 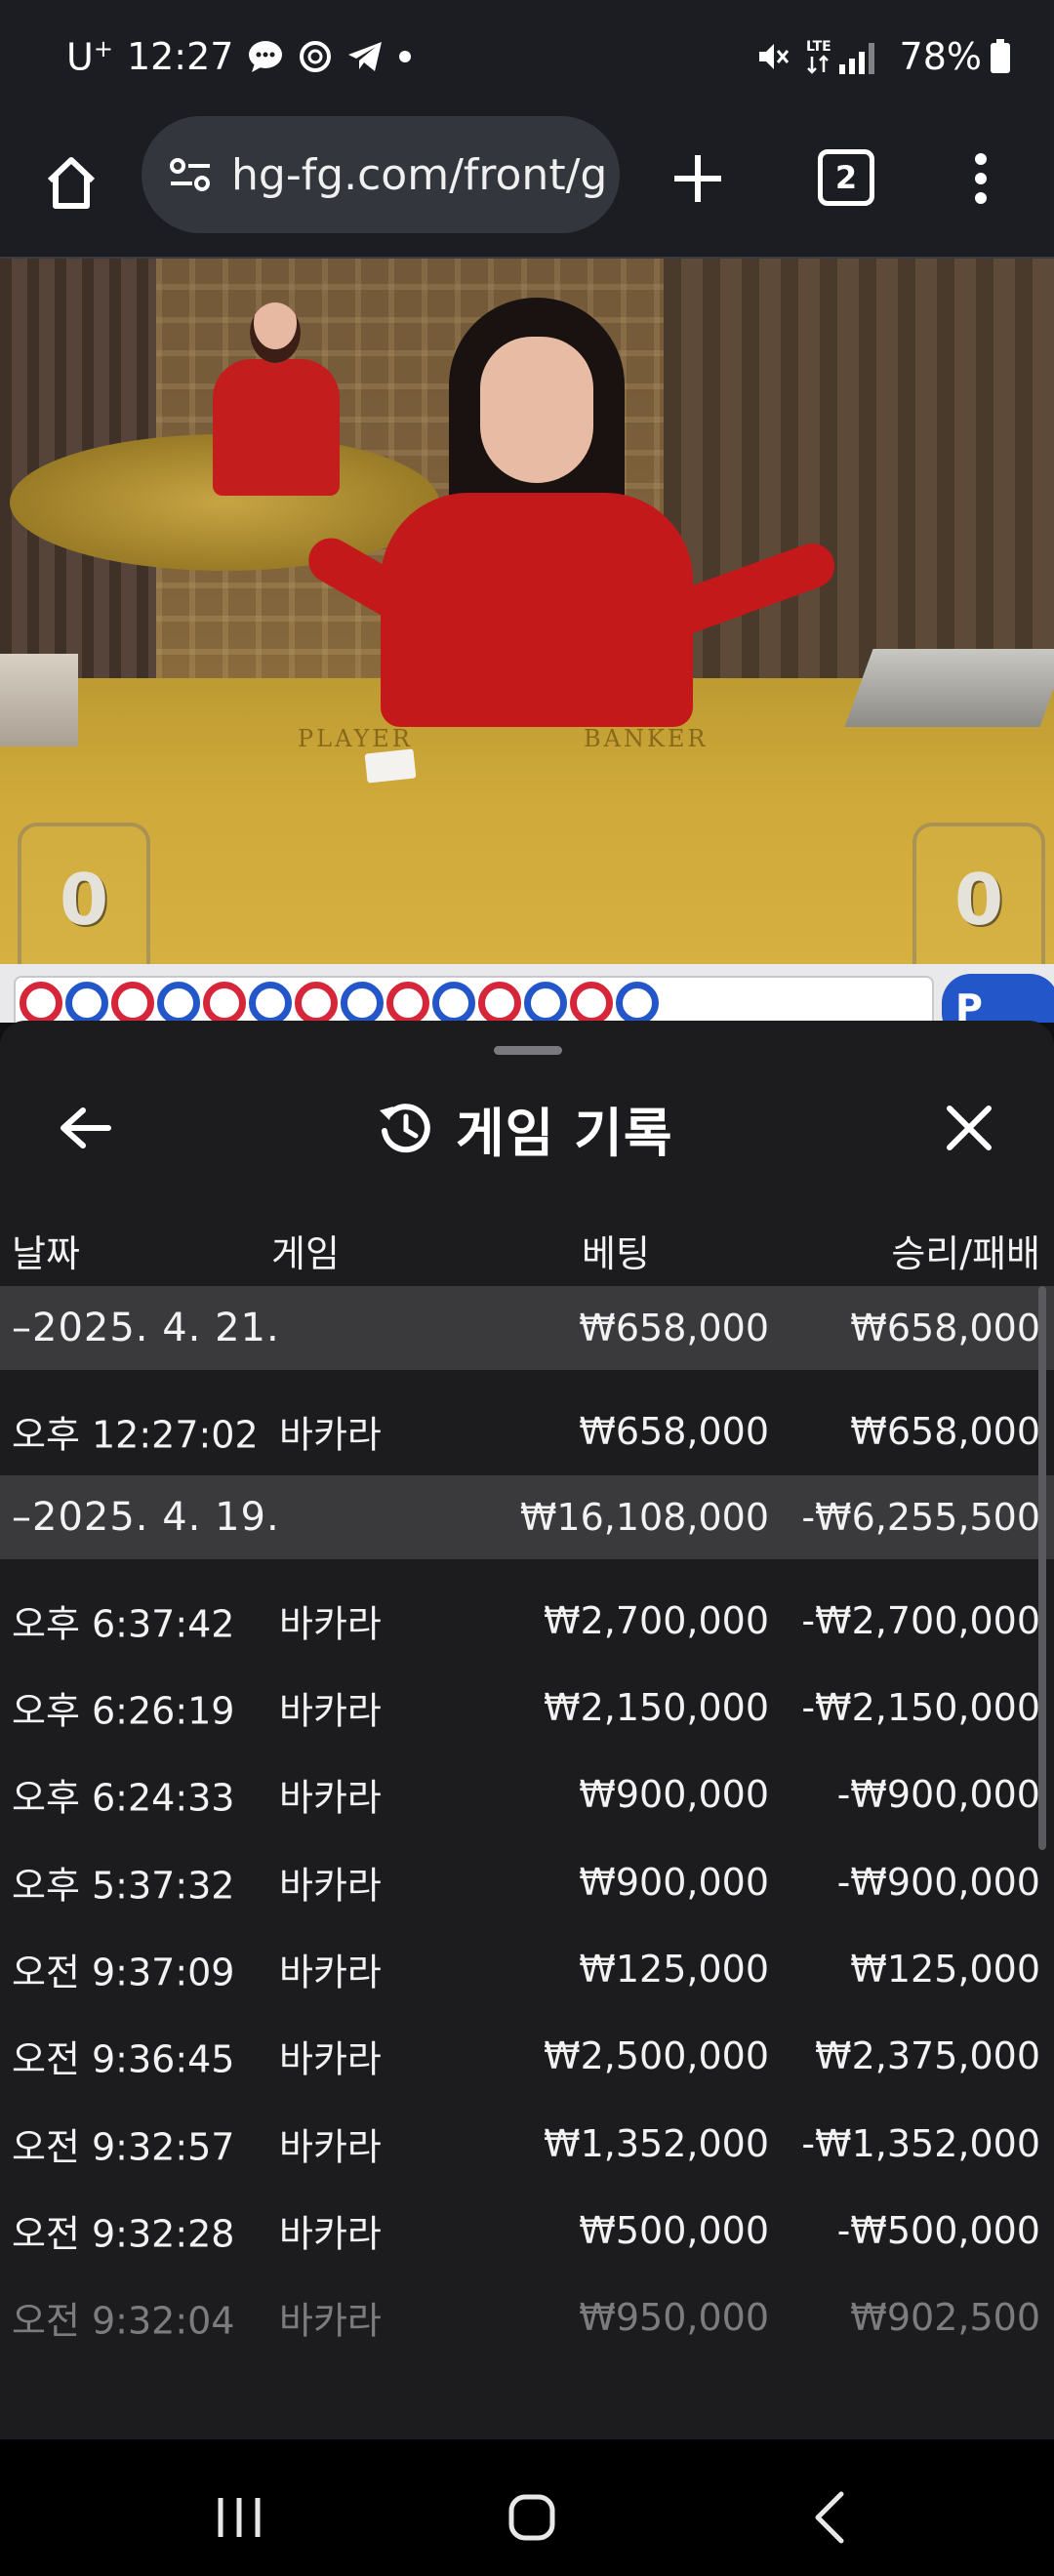 I want to click on history-row: 오후 6:37:42 바카라 ₩2,700,000 -₩2,700,000, so click(x=527, y=1620).